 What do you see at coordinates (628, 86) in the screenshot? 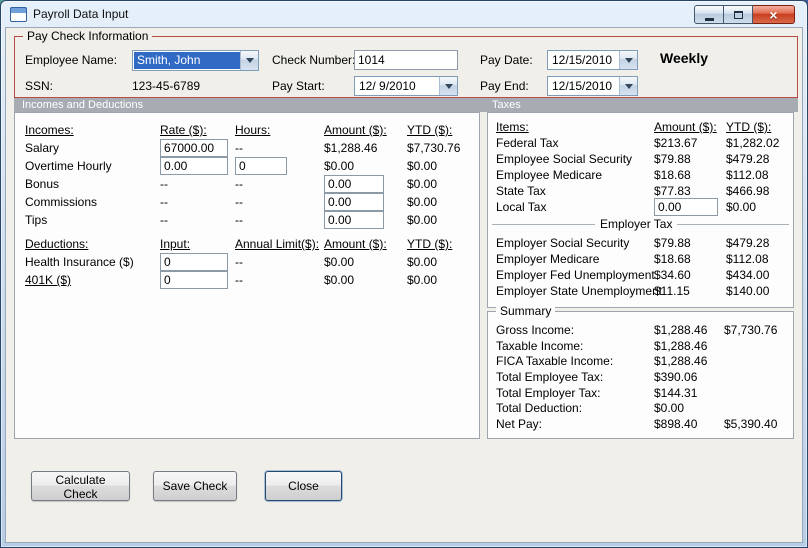
I see `pay-end-dropdown-button` at bounding box center [628, 86].